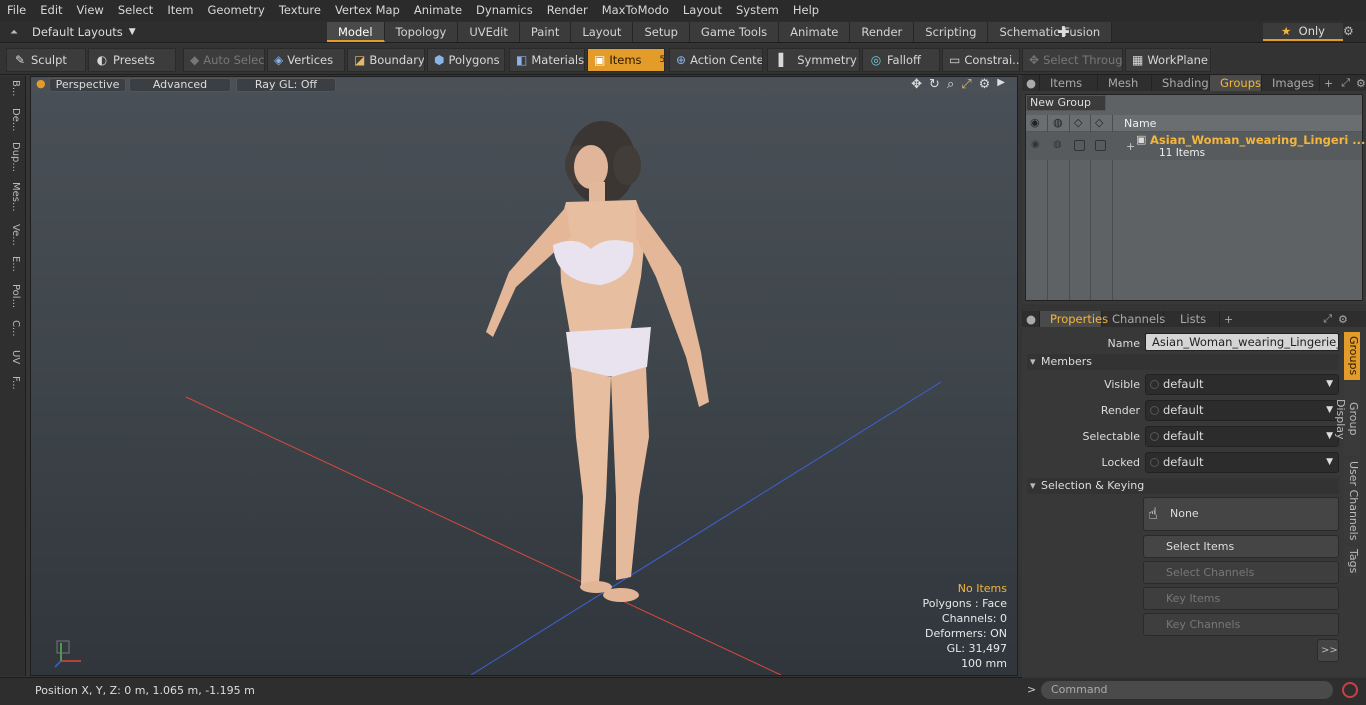  Describe the element at coordinates (1181, 83) in the screenshot. I see `tab-shading: Shading` at that location.